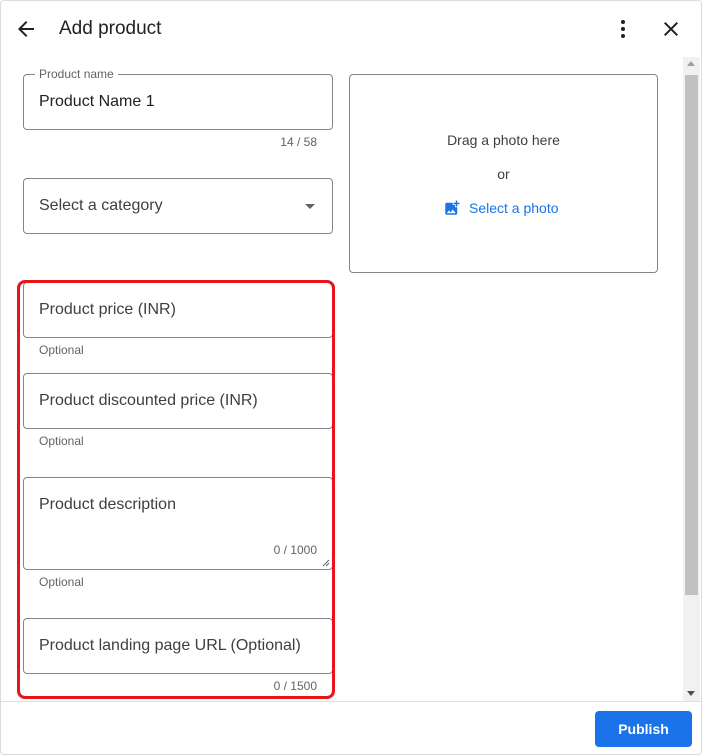 The height and width of the screenshot is (755, 702). What do you see at coordinates (326, 563) in the screenshot?
I see `resize-handle-icon` at bounding box center [326, 563].